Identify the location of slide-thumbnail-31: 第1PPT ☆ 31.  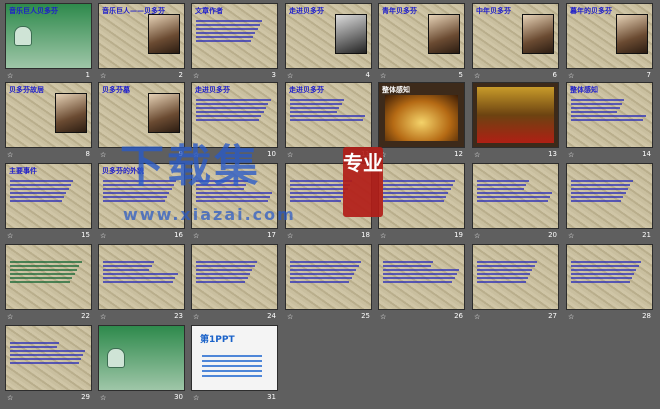
(234, 365).